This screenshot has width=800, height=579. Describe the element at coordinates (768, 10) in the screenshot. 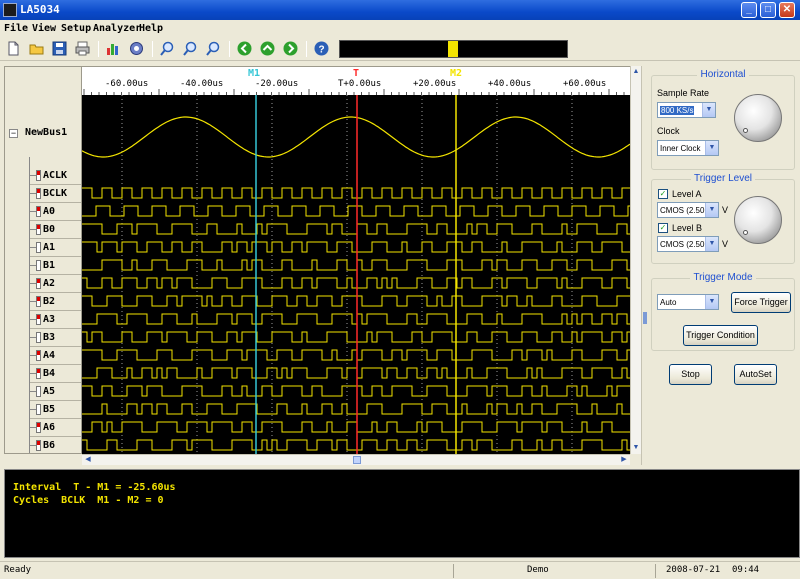

I see `maximize-button: □` at that location.